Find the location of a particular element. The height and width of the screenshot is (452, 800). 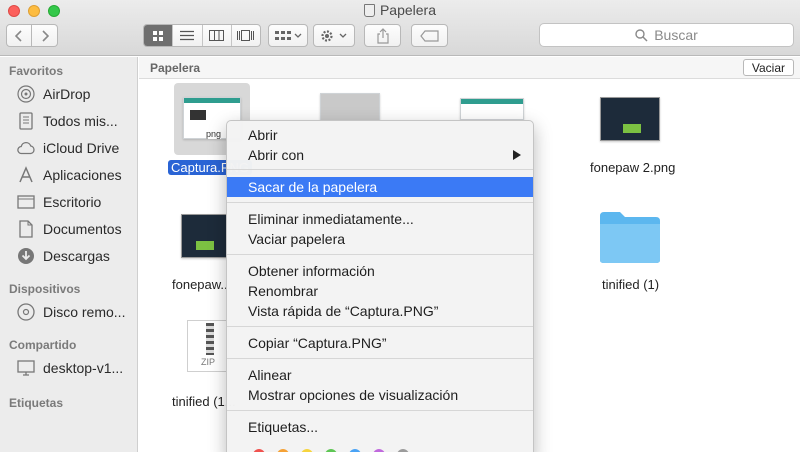

sidebar-item-label: Escritorio is located at coordinates (72, 202).